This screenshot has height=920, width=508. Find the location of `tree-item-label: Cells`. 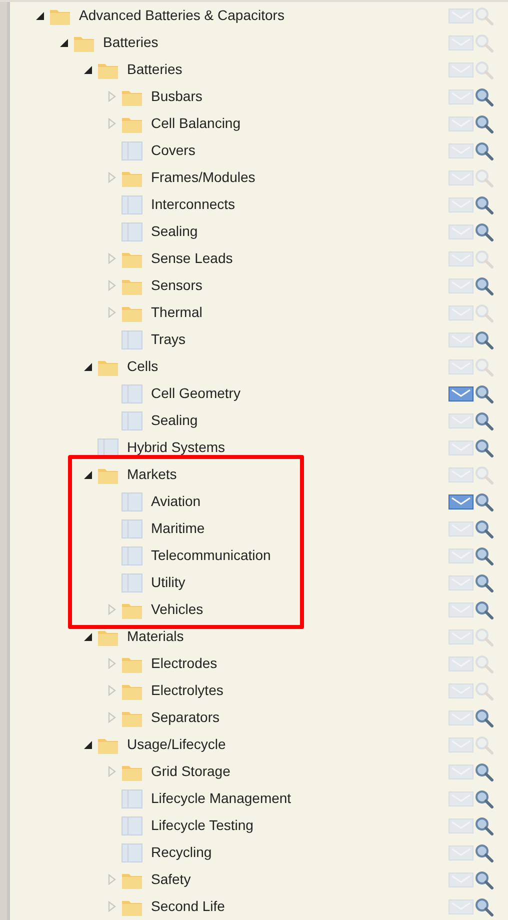

tree-item-label: Cells is located at coordinates (142, 366).